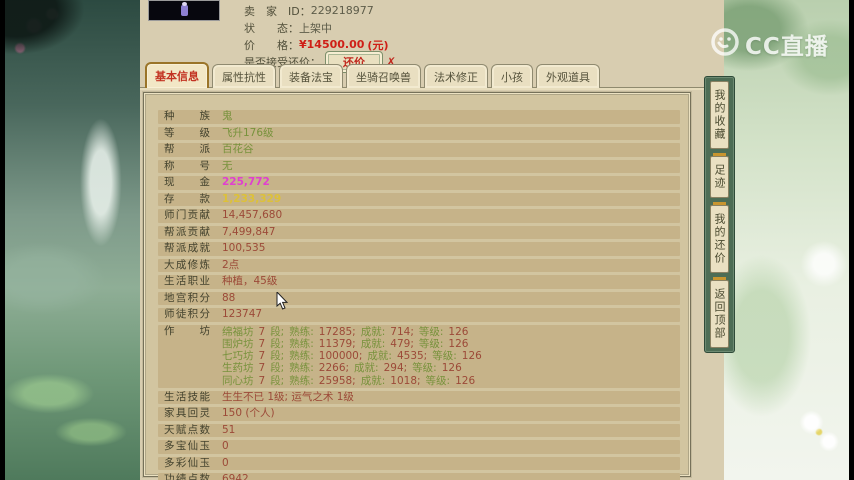 The width and height of the screenshot is (854, 480). What do you see at coordinates (383, 76) in the screenshot?
I see `tab-mount-pet: 坐骑召唤兽` at bounding box center [383, 76].